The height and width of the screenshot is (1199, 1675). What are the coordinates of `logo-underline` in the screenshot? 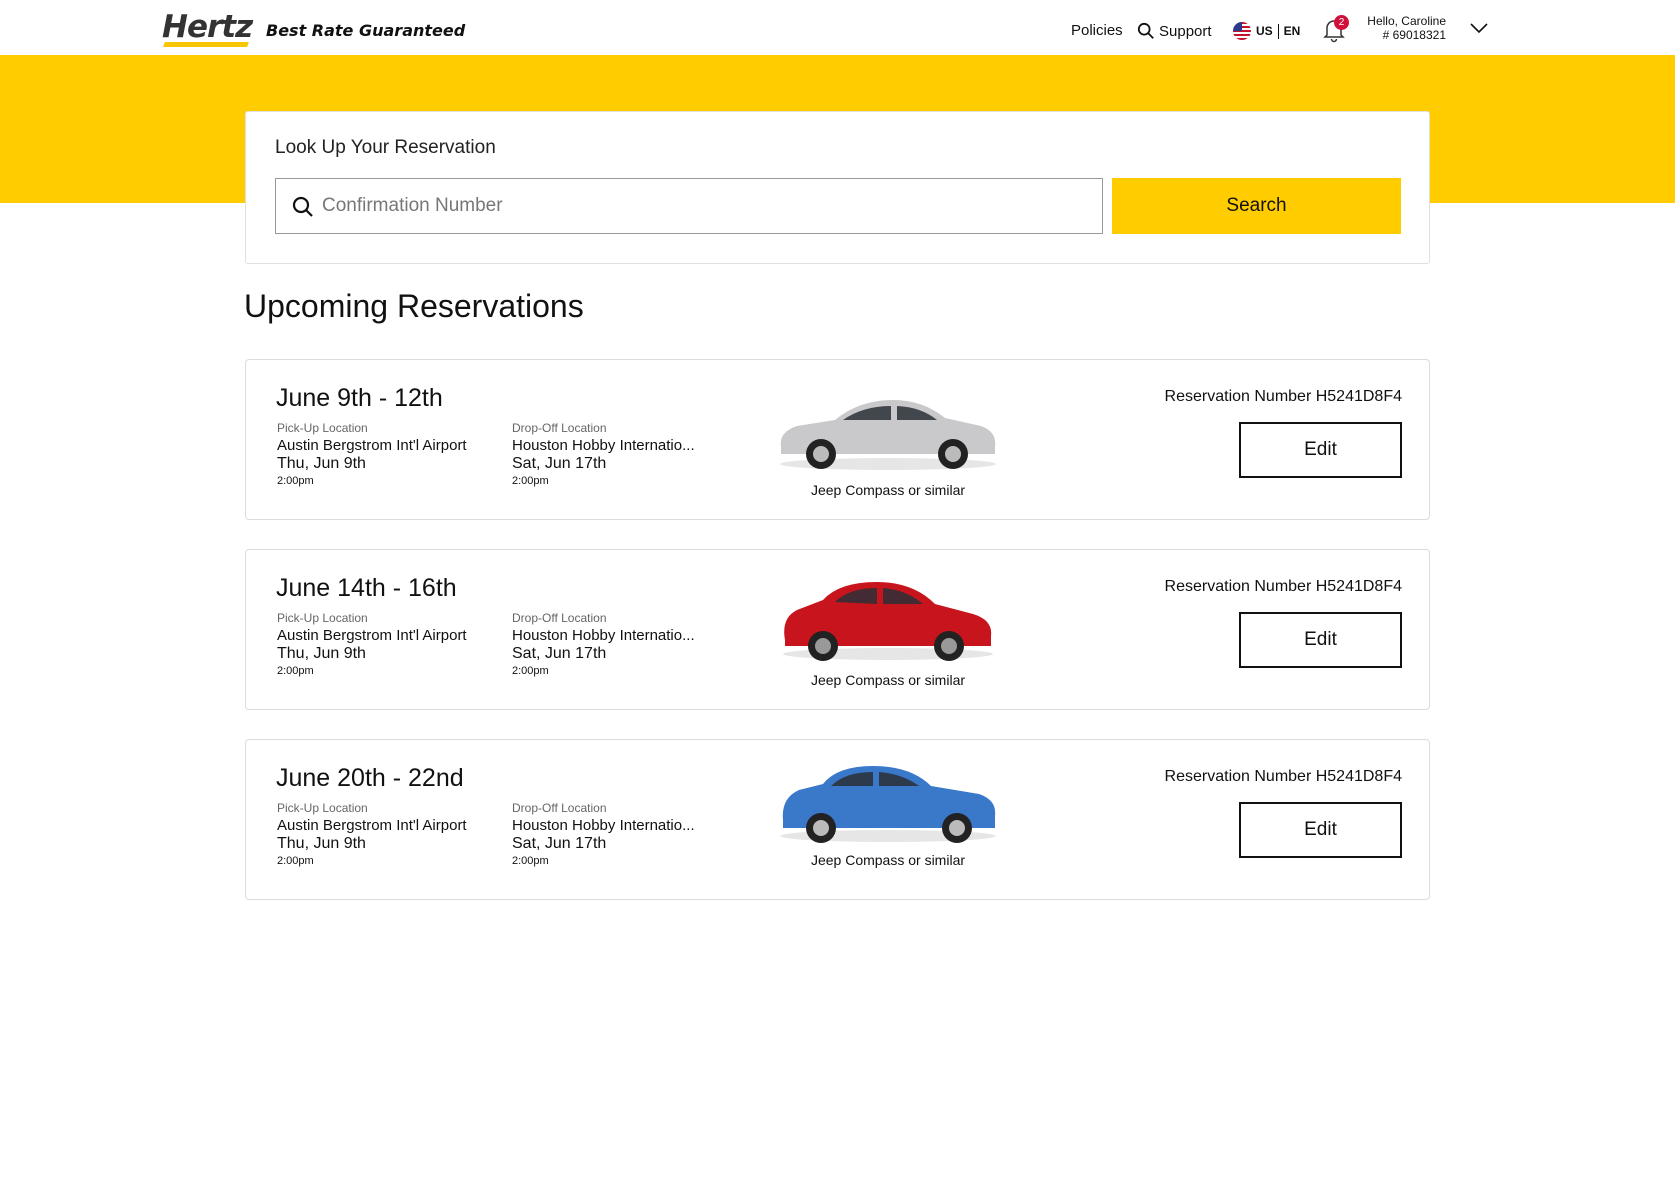 It's located at (206, 44).